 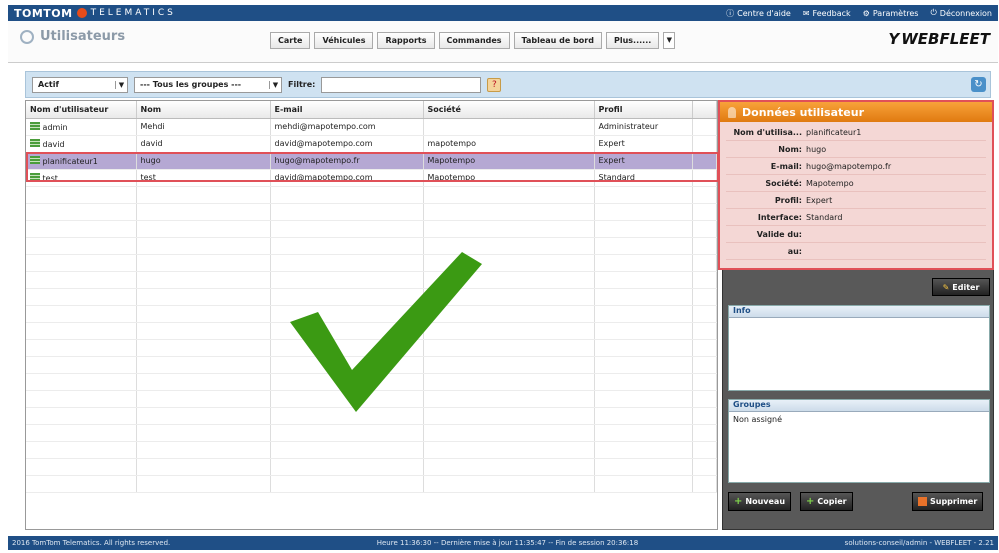 What do you see at coordinates (978, 84) in the screenshot?
I see `refresh-icon: ↻` at bounding box center [978, 84].